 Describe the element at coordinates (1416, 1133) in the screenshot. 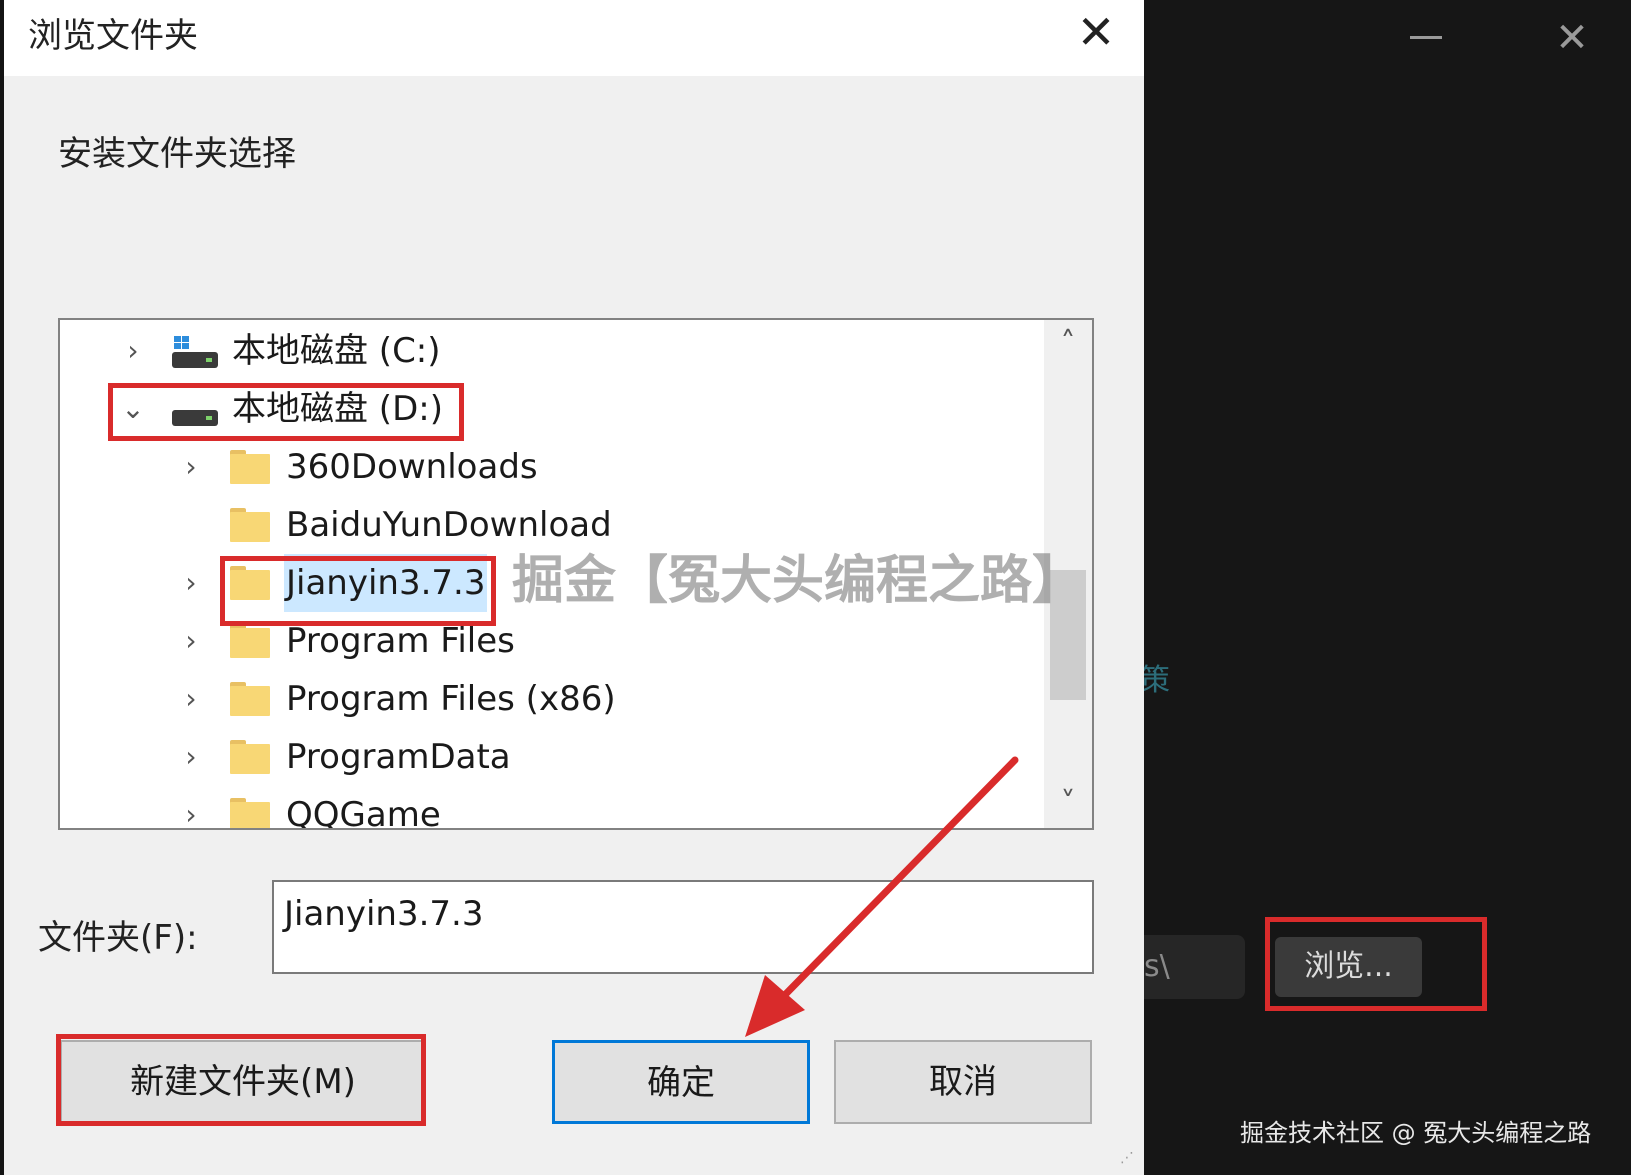

I see `footer-watermark: 掘金技术社区 @ 冤大头编程之路` at that location.